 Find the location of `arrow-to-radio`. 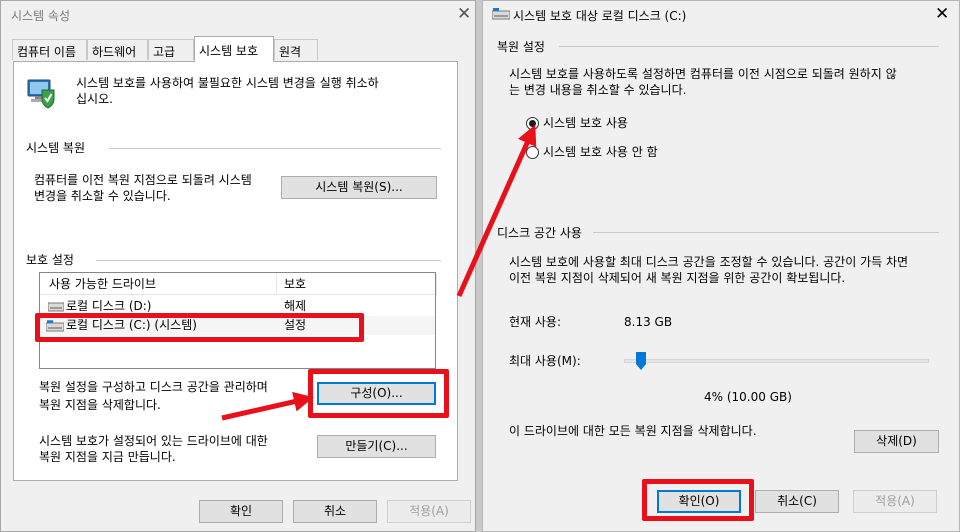

arrow-to-radio is located at coordinates (496, 211).